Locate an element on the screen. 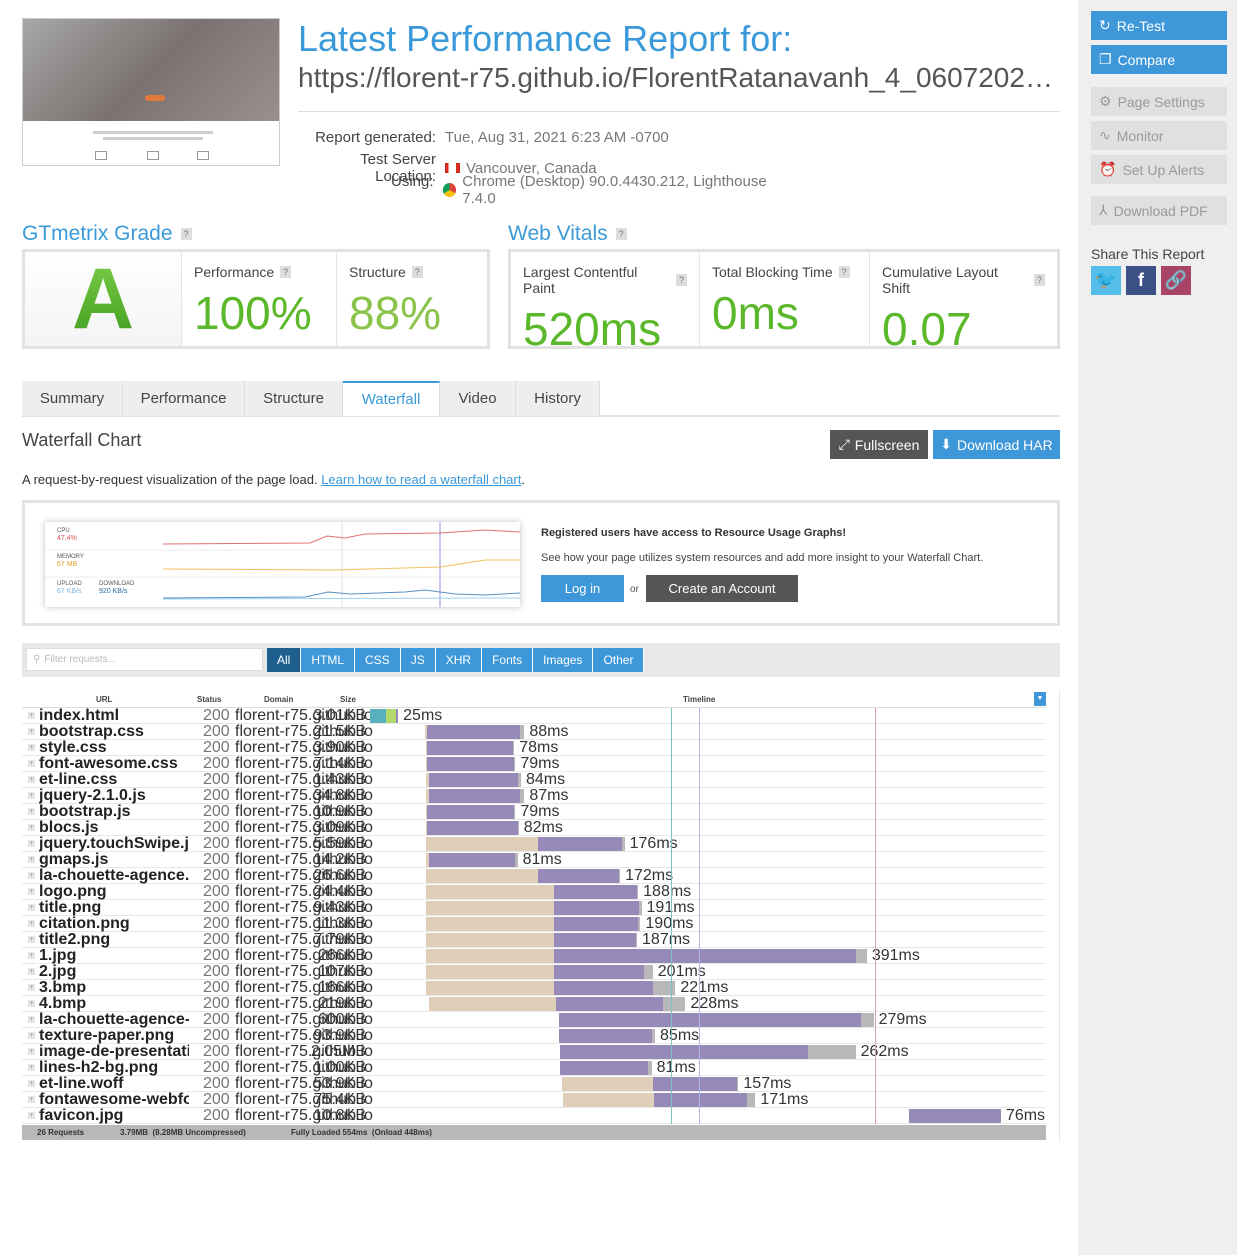 The image size is (1237, 1255). download-pdf-button: ⅄ Download PDF is located at coordinates (1159, 210).